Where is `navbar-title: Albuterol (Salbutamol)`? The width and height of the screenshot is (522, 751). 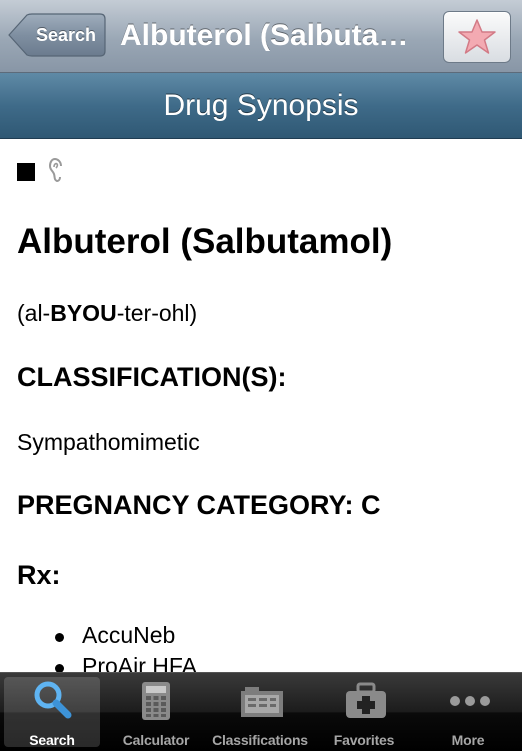
navbar-title: Albuterol (Salbutamol) is located at coordinates (270, 35).